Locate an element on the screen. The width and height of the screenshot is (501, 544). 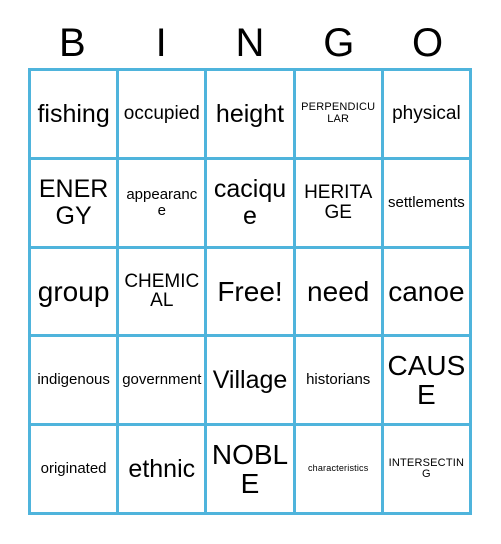
bingo-cell-label: PERPENDICULAR is located at coordinates (338, 113).